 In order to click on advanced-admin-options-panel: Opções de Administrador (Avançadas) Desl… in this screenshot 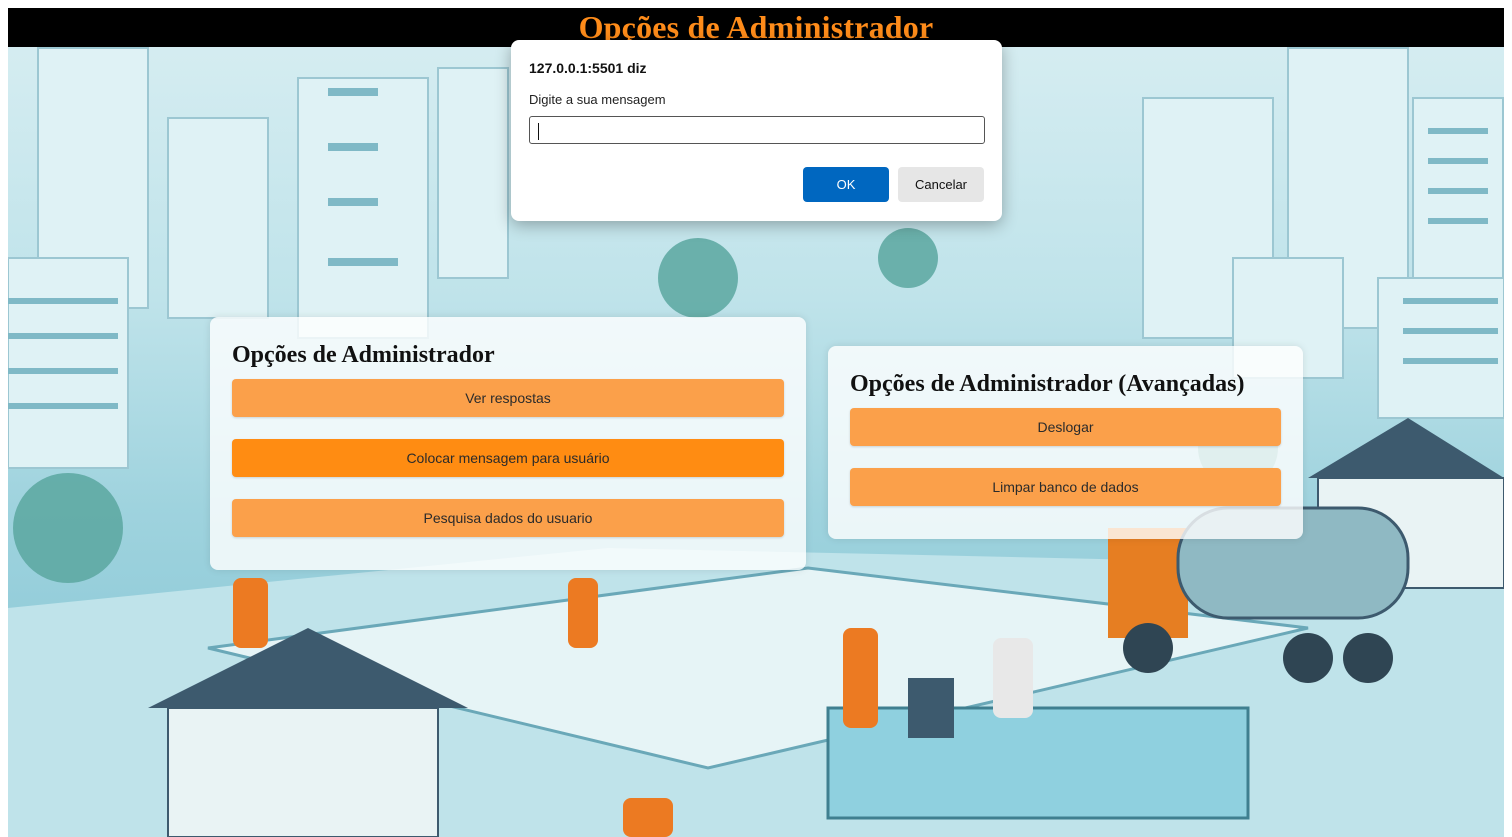, I will do `click(1065, 442)`.